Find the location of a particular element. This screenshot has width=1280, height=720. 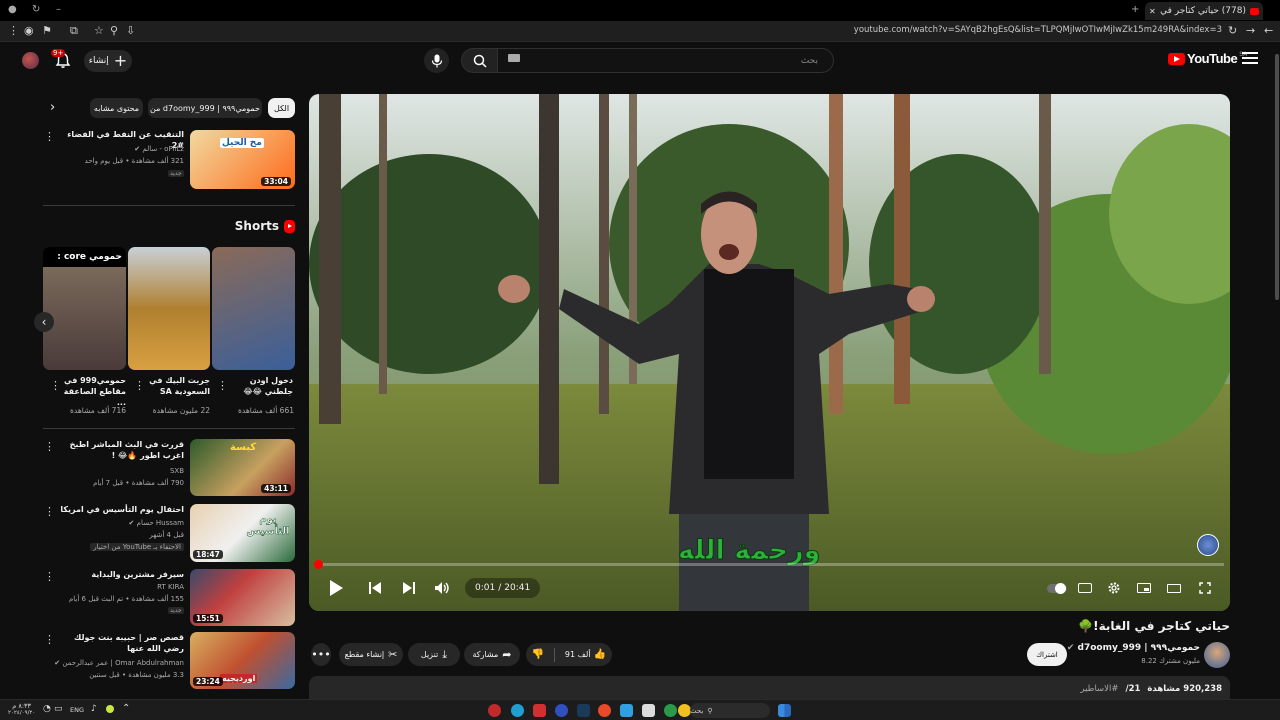

bookmark-star-icon: ☆ is located at coordinates (99, 30).